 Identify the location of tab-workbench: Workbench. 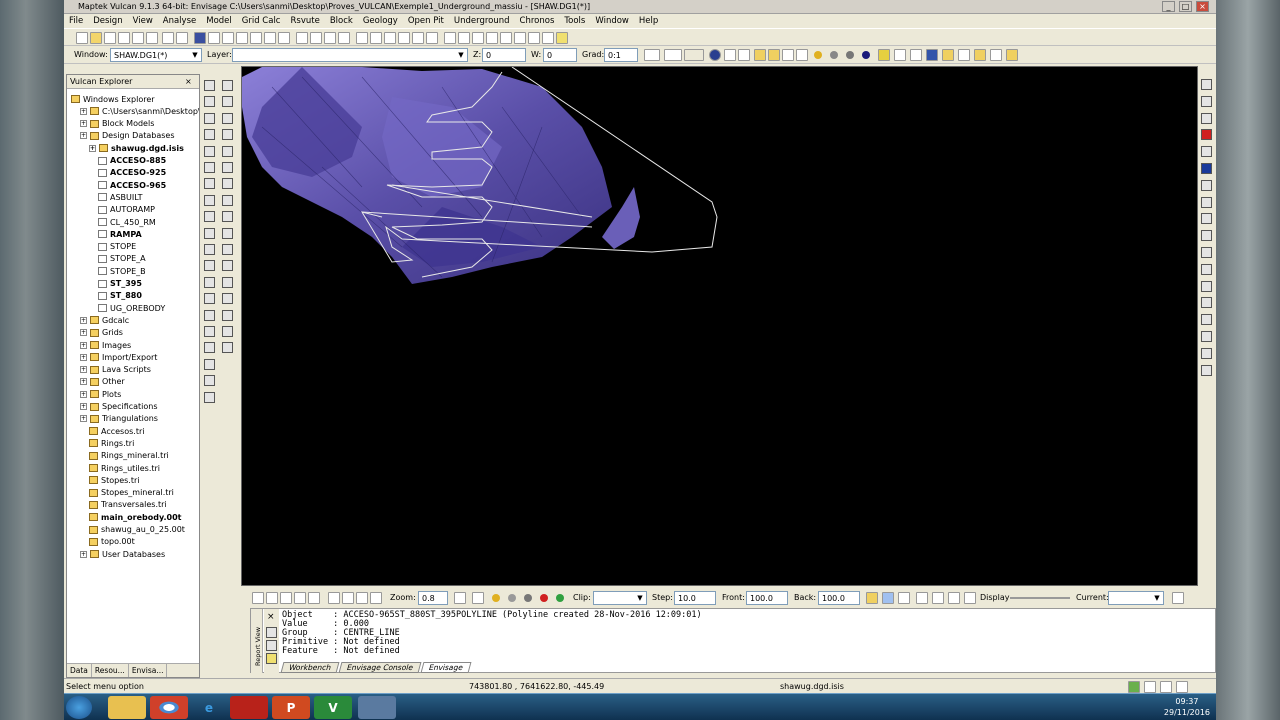
(310, 667).